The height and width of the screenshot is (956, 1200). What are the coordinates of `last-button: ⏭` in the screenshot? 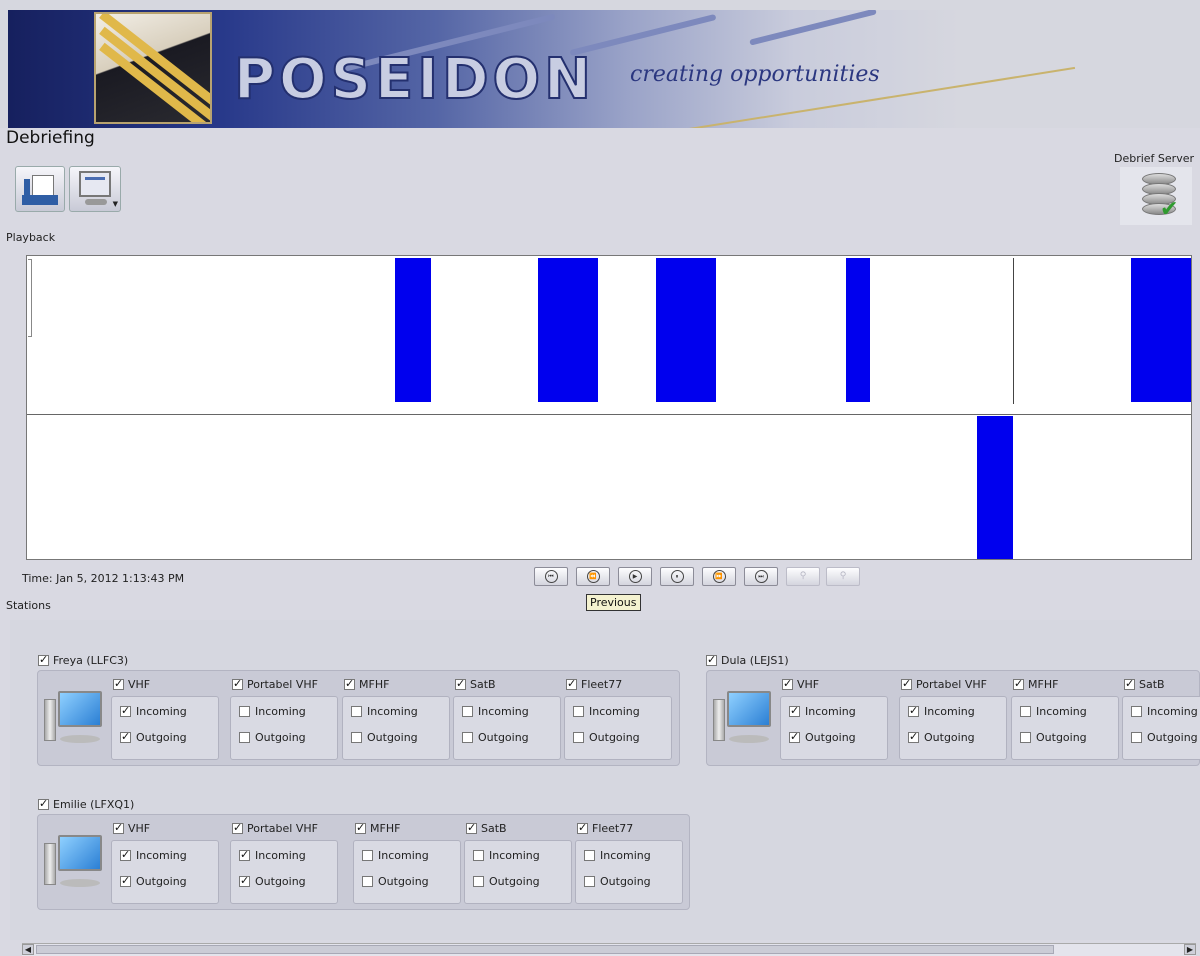 It's located at (761, 576).